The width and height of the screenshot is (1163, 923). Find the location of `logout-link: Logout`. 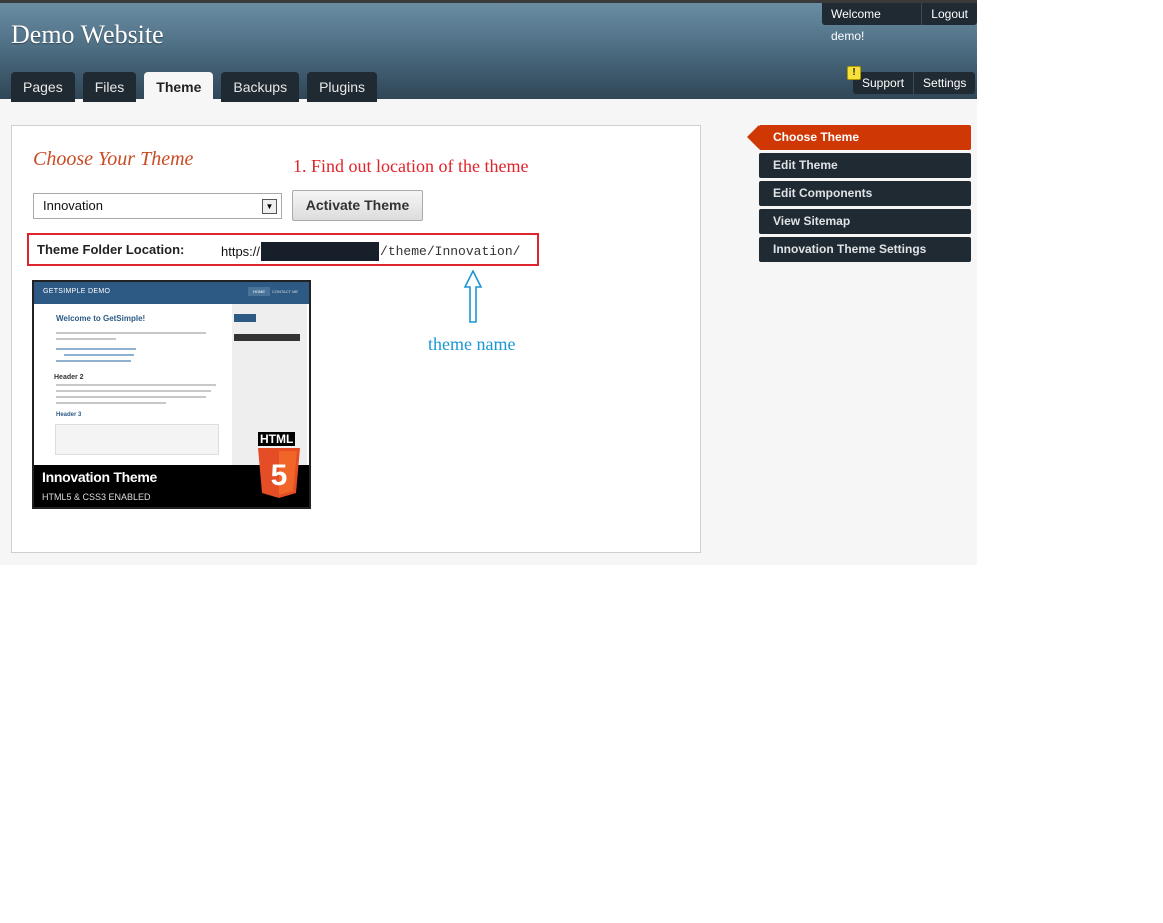

logout-link: Logout is located at coordinates (949, 14).